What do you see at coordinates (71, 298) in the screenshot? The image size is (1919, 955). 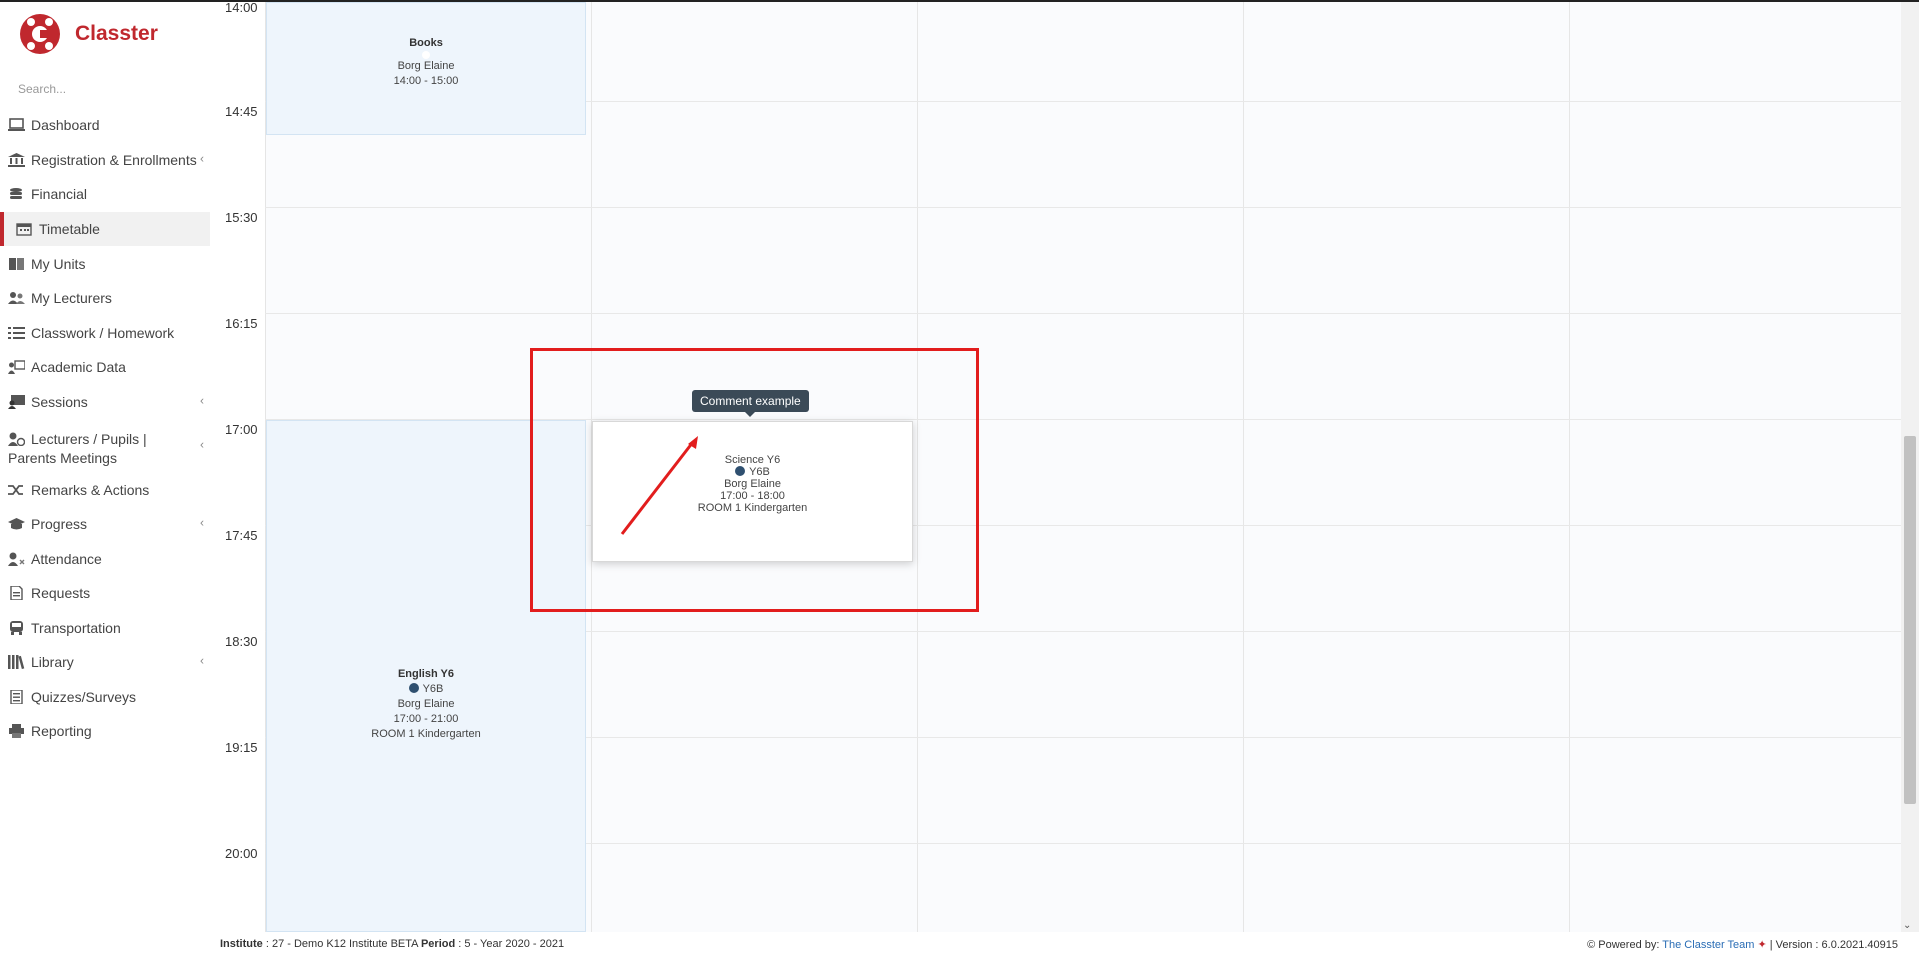 I see `sidebar-item-label: My Lecturers` at bounding box center [71, 298].